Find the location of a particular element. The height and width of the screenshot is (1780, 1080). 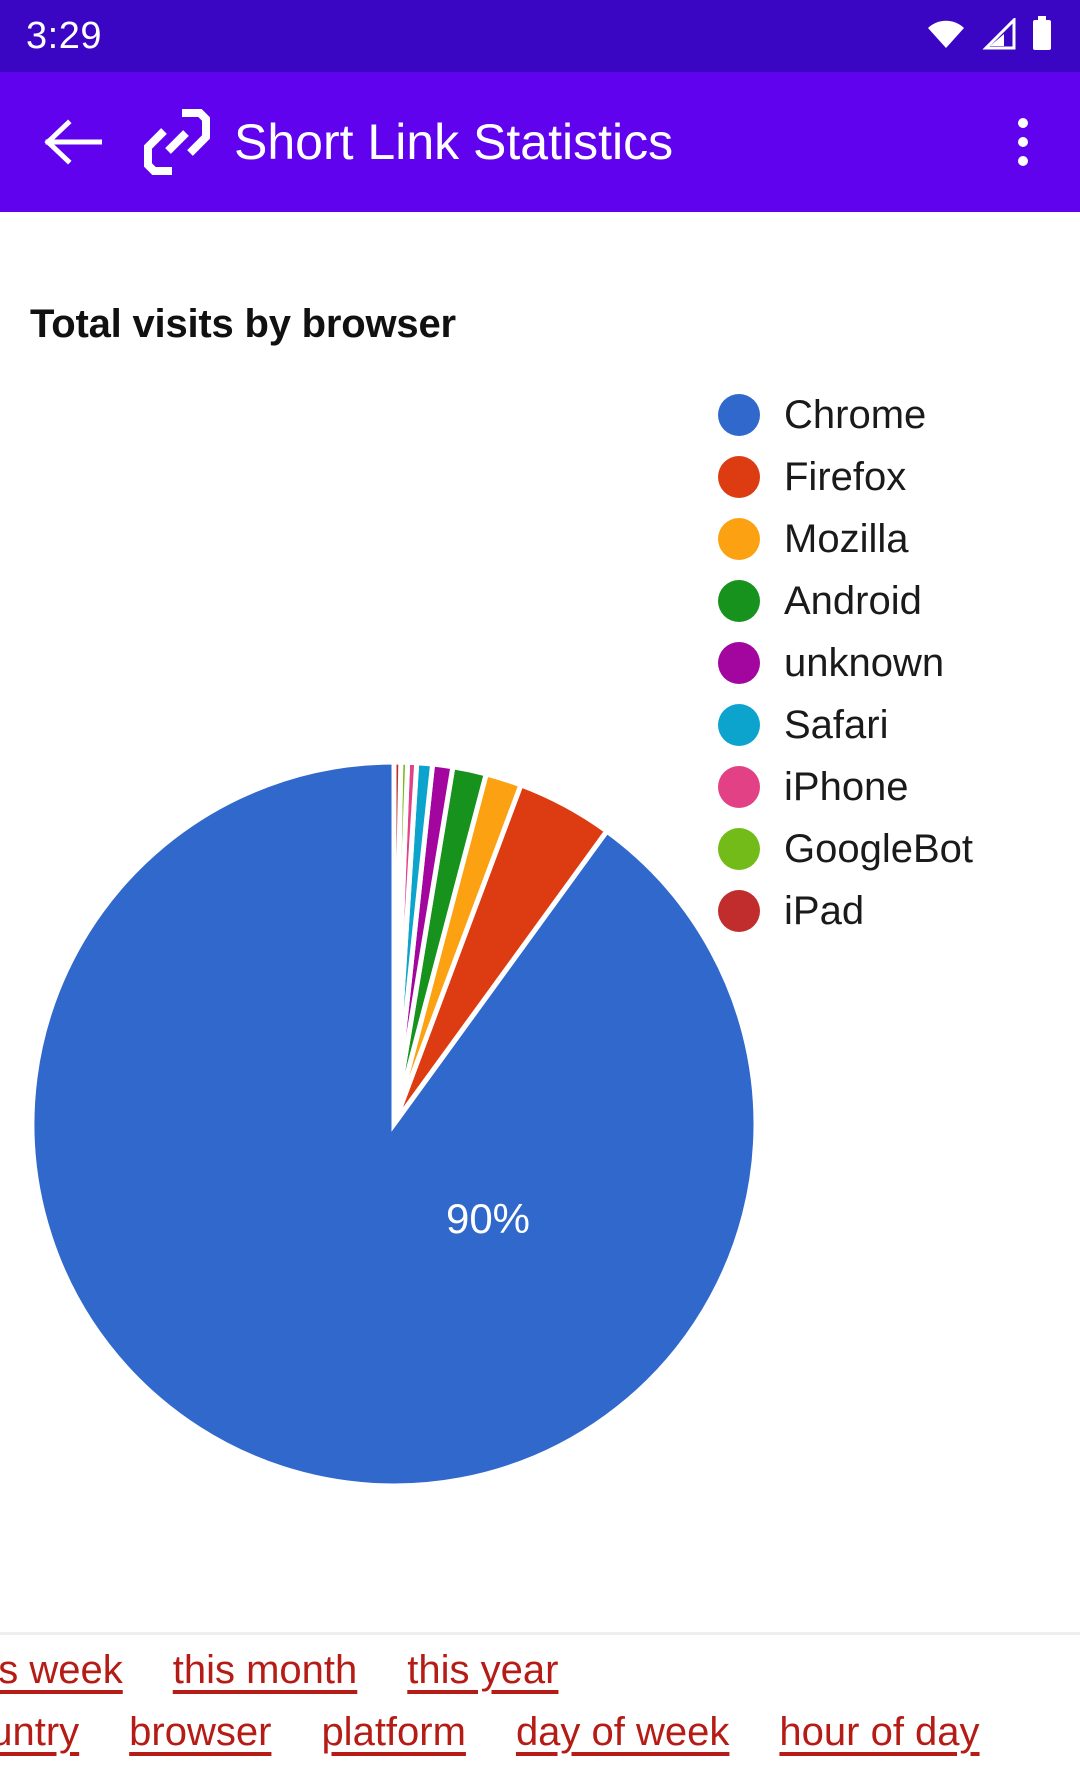

link-day-of-week: day of week is located at coordinates (622, 1732).